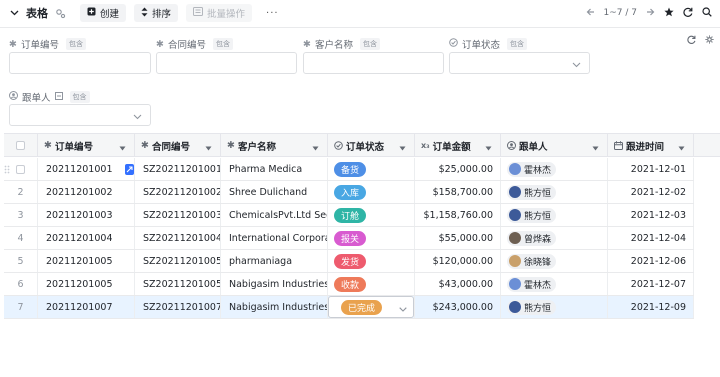  Describe the element at coordinates (554, 238) in the screenshot. I see `cell-owner: 曾烨森` at that location.